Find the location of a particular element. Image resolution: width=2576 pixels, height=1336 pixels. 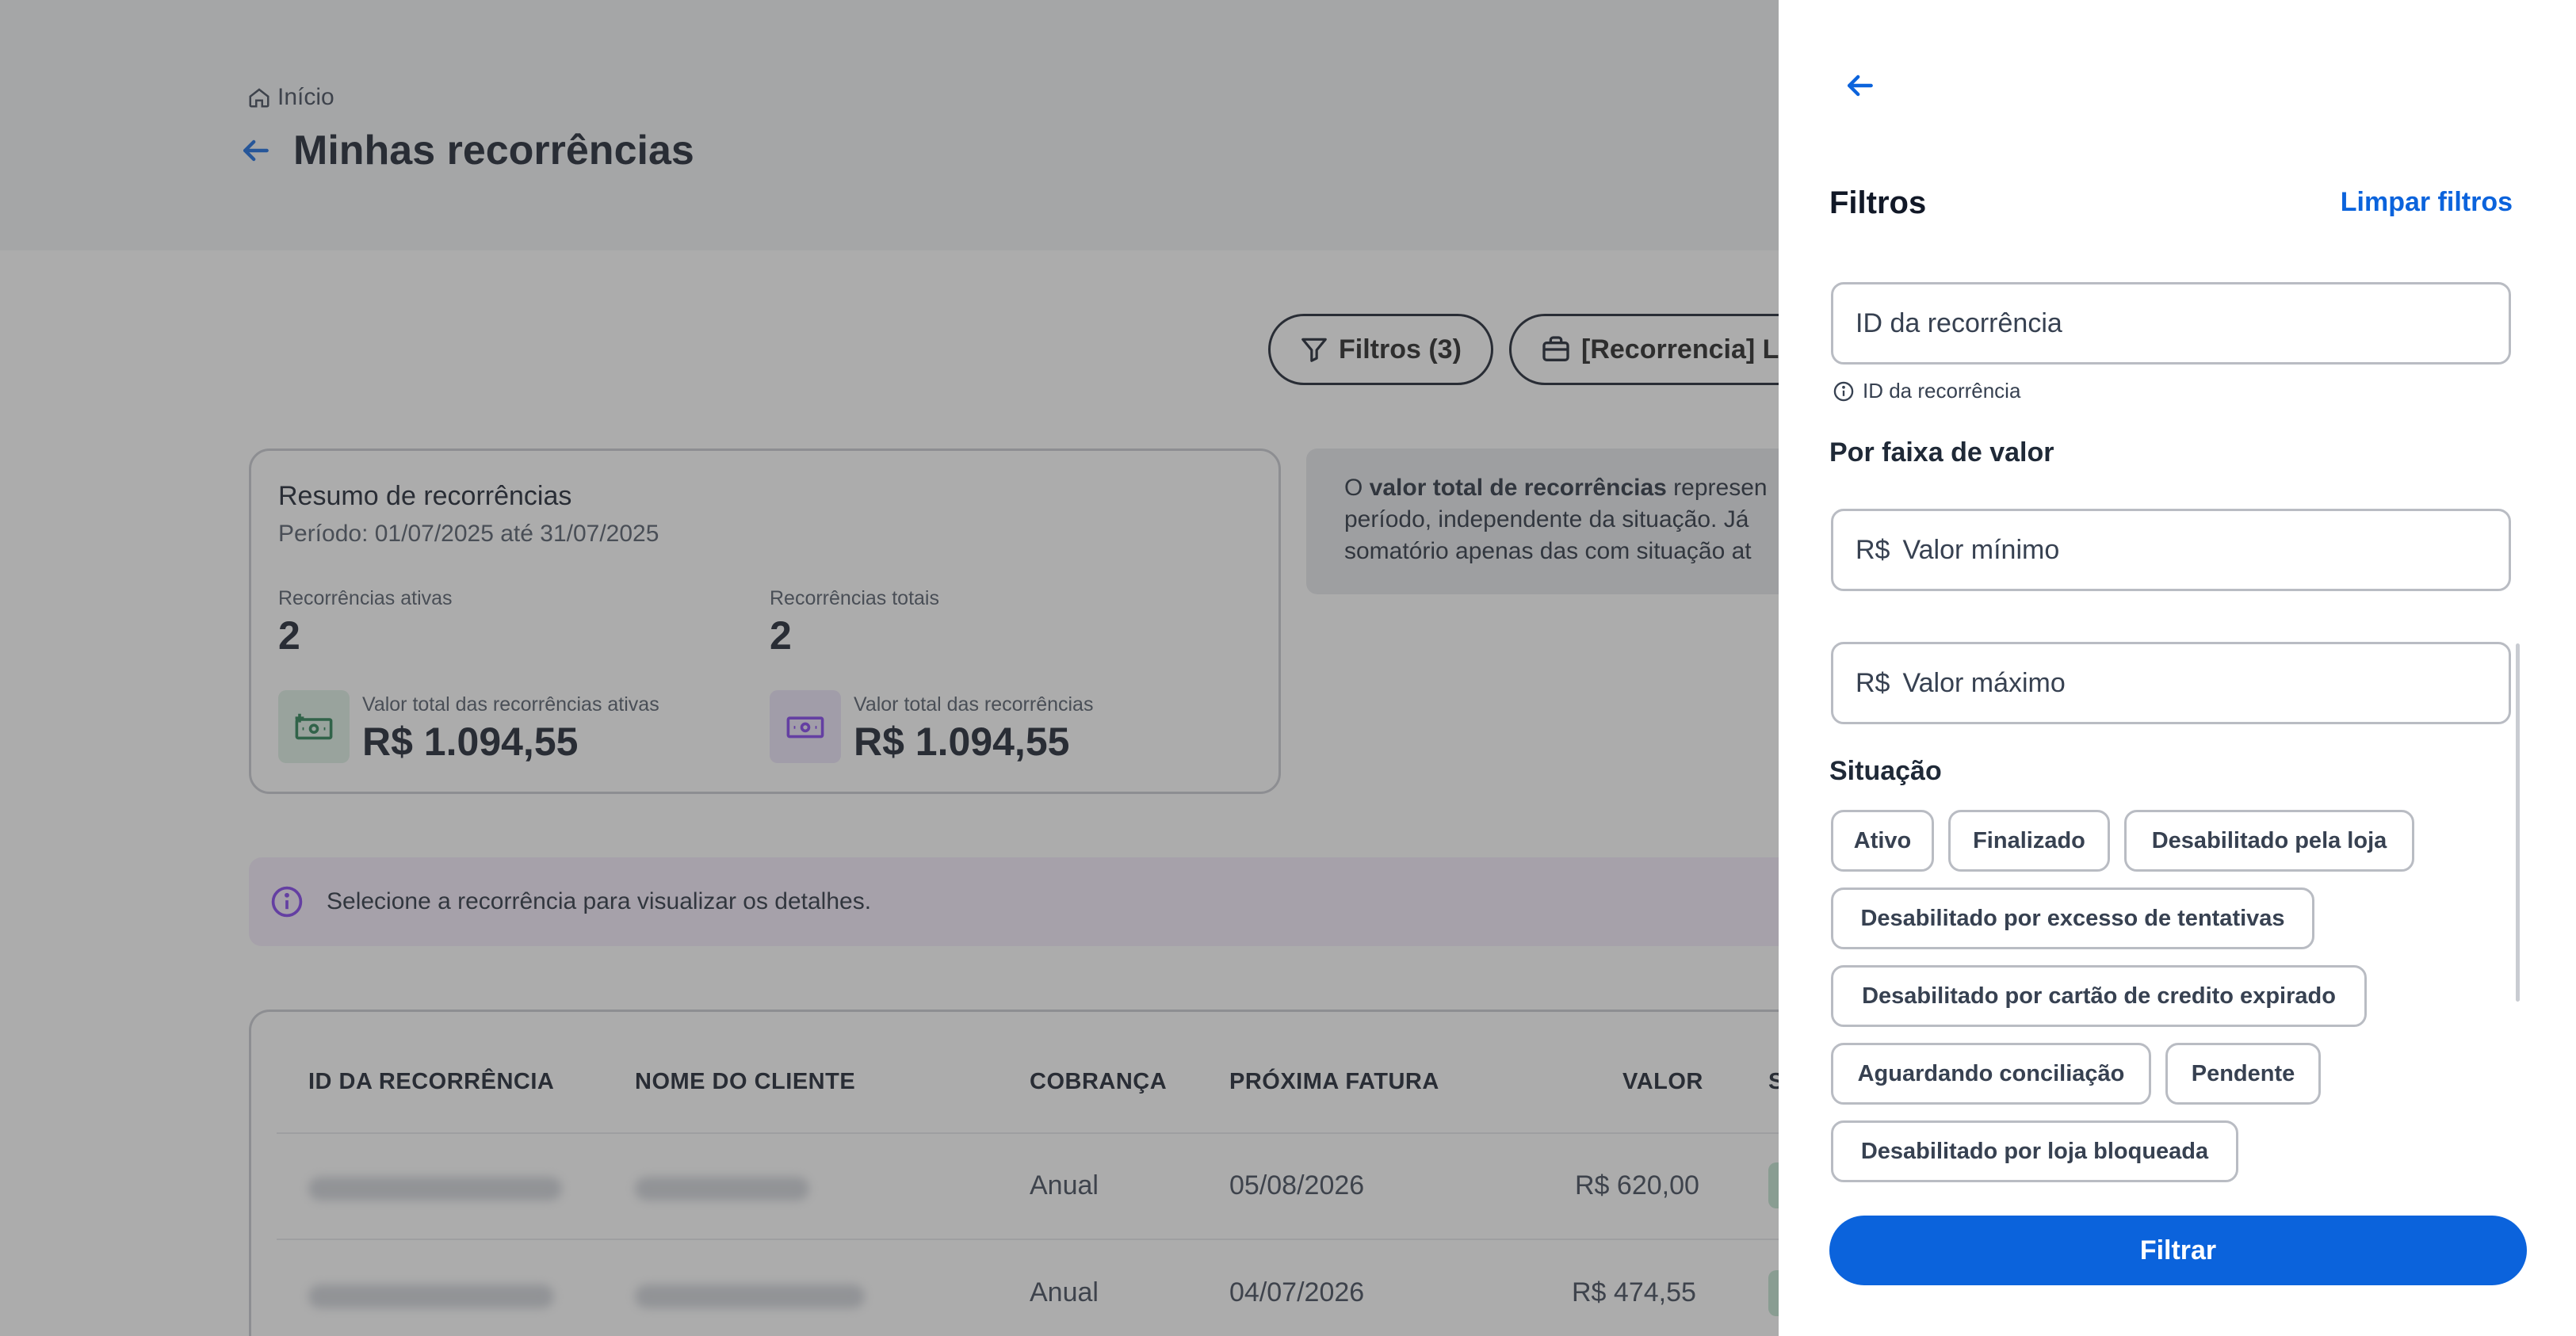

status-chip-aguardando-conciliacao: Aguardando conciliação is located at coordinates (1991, 1074).